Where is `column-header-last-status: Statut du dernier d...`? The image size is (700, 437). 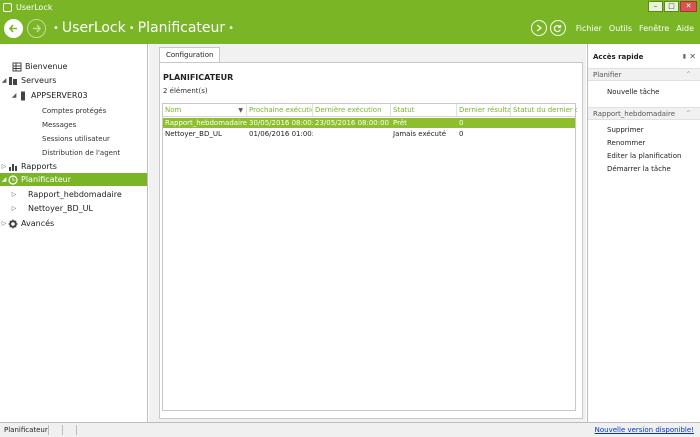
column-header-last-status: Statut du dernier d... is located at coordinates (544, 110).